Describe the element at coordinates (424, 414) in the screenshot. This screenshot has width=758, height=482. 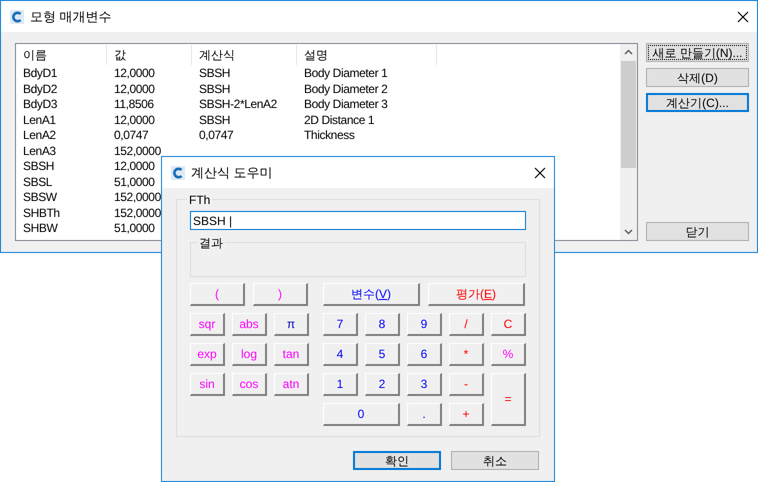
I see `key-button: .` at that location.